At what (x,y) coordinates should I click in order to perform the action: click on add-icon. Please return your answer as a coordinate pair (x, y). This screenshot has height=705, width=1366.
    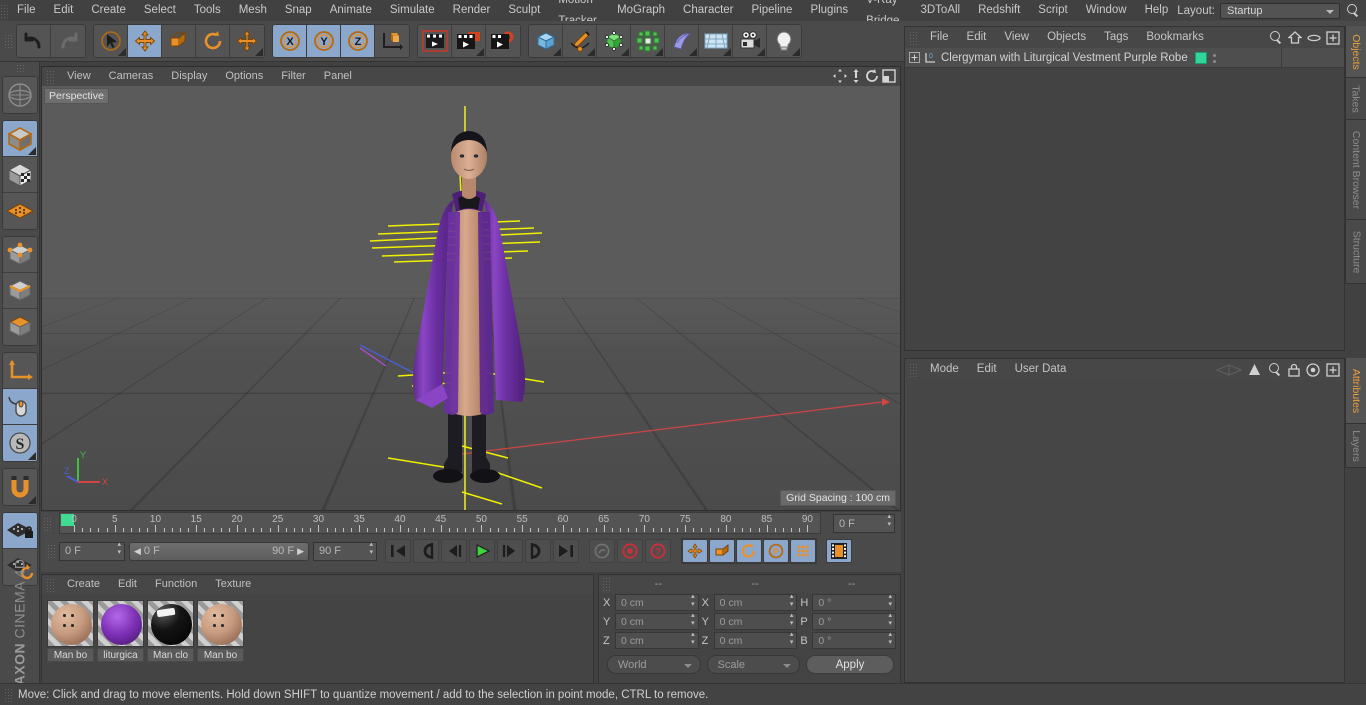
    Looking at the image, I should click on (1333, 369).